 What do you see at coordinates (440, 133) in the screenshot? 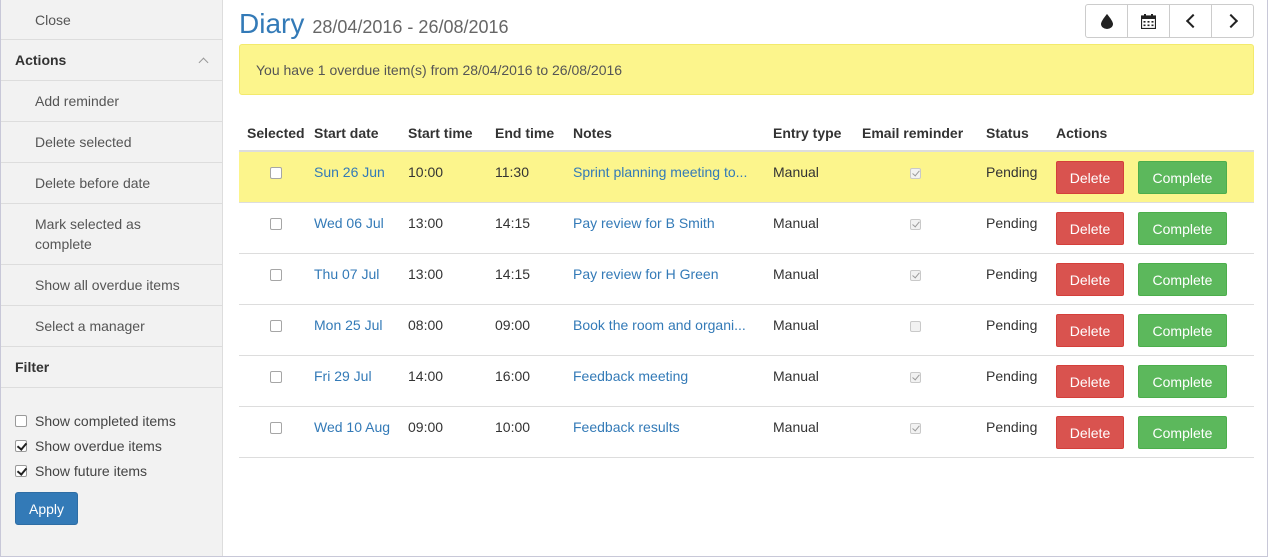
I see `col-start-time: Start time` at bounding box center [440, 133].